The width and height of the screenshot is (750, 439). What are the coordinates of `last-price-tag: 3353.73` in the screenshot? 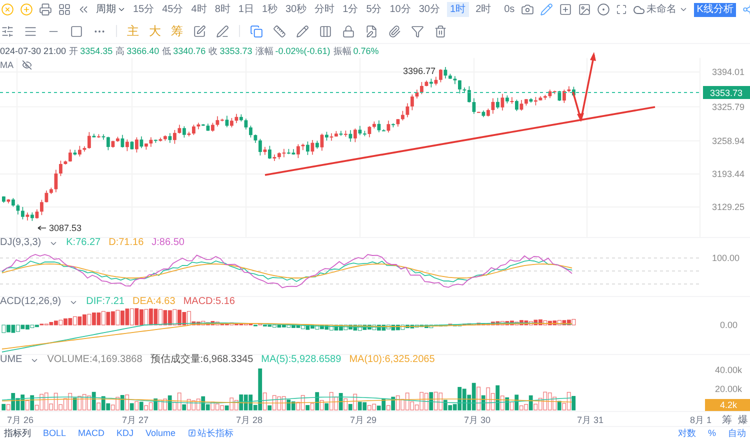 It's located at (726, 92).